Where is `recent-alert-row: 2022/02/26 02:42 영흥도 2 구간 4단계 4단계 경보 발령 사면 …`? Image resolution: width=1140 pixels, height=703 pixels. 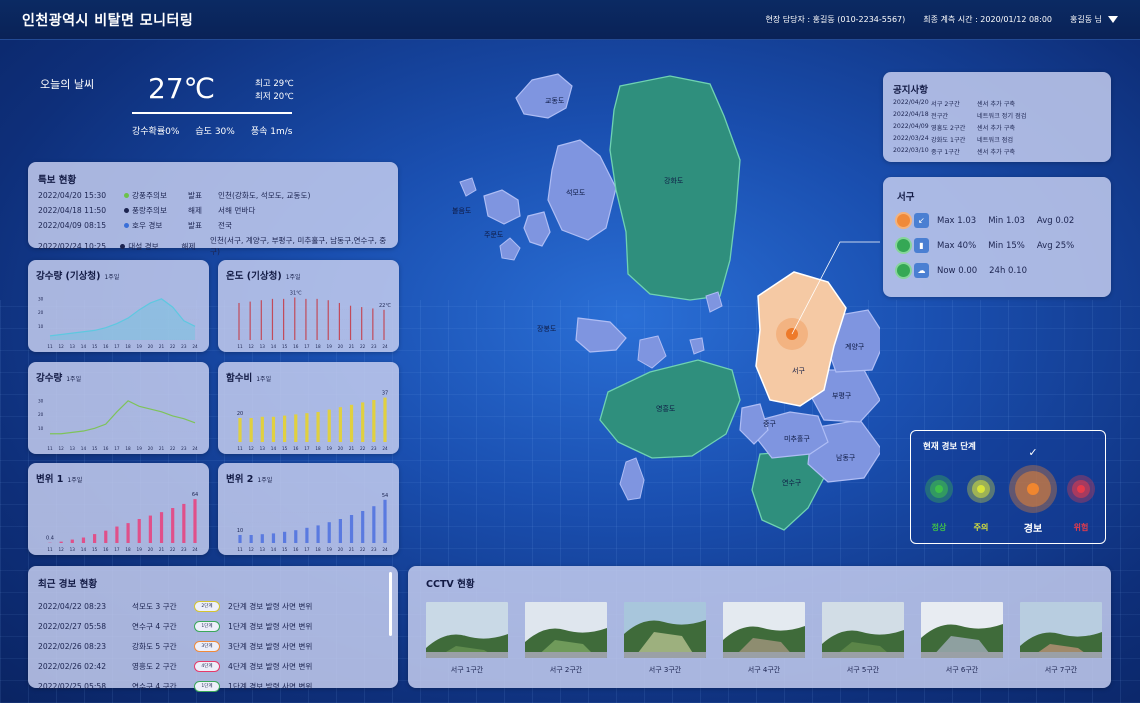 recent-alert-row: 2022/02/26 02:42 영흥도 2 구간 4단계 4단계 경보 발령 사면 … is located at coordinates (213, 666).